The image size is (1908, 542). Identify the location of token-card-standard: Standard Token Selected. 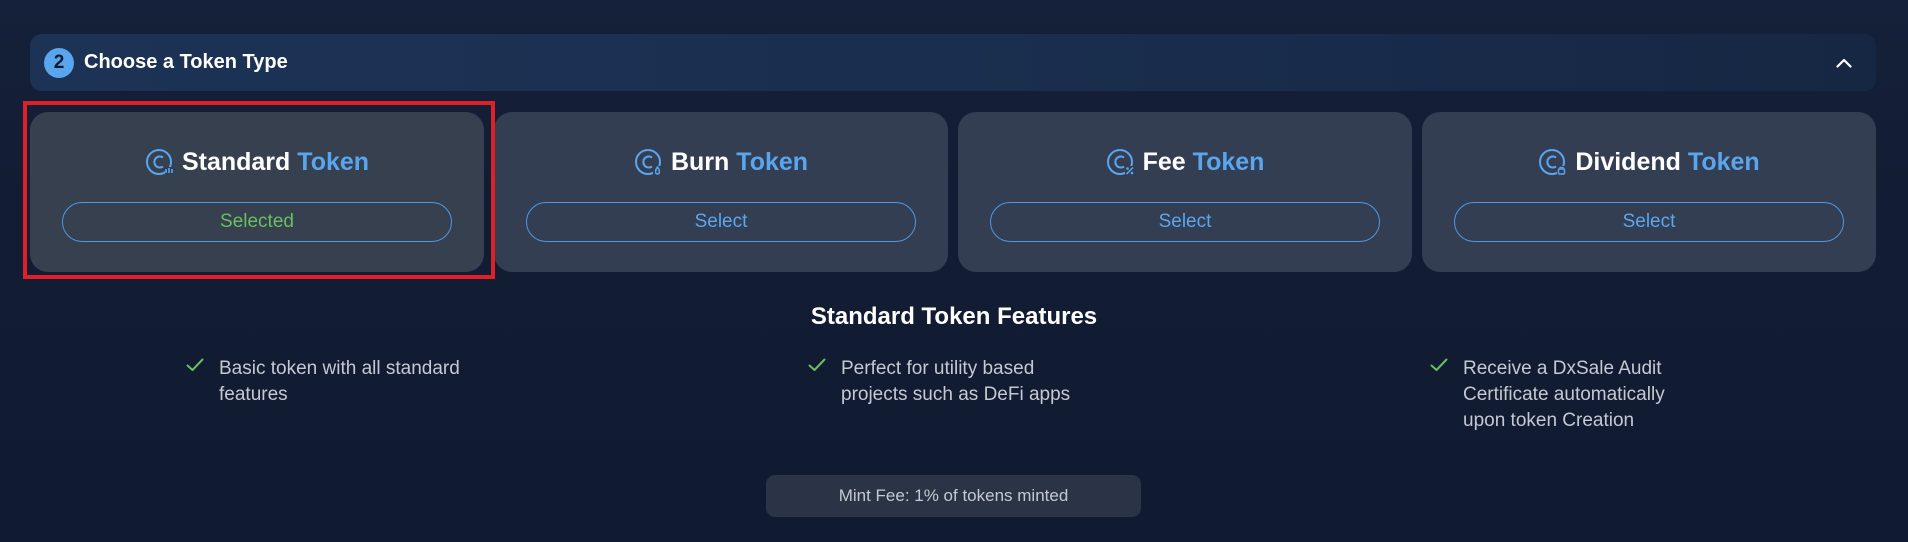
(257, 192).